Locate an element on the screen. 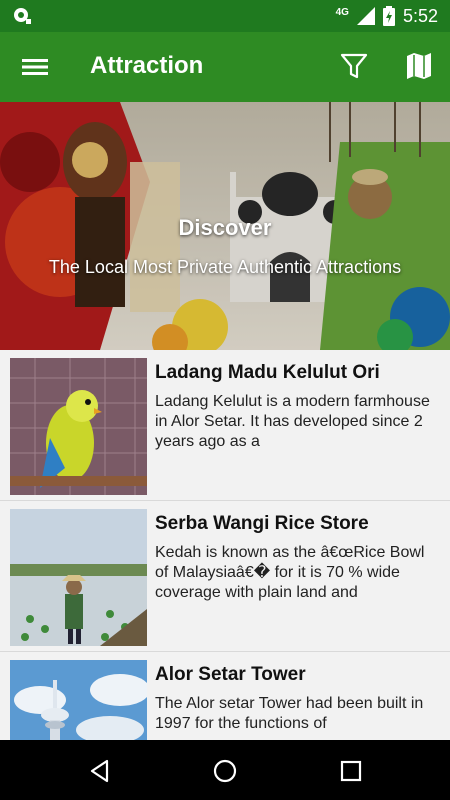  page-title: Attraction is located at coordinates (147, 65).